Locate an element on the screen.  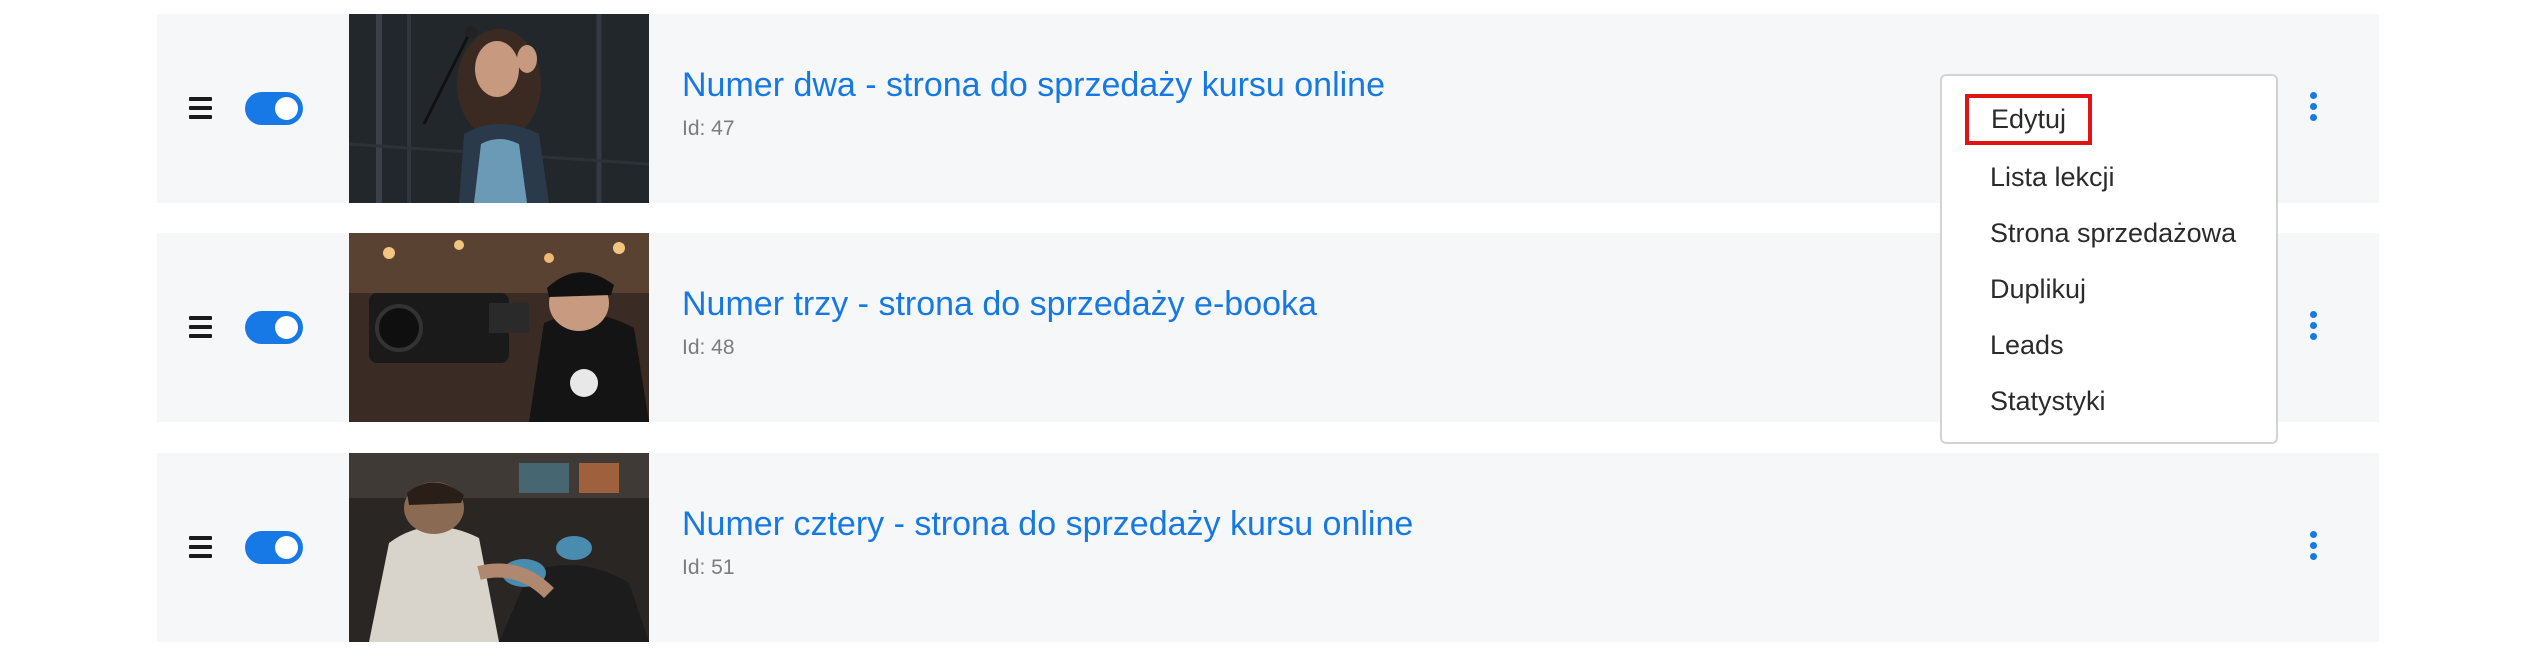
singer-photo-icon is located at coordinates (499, 108).